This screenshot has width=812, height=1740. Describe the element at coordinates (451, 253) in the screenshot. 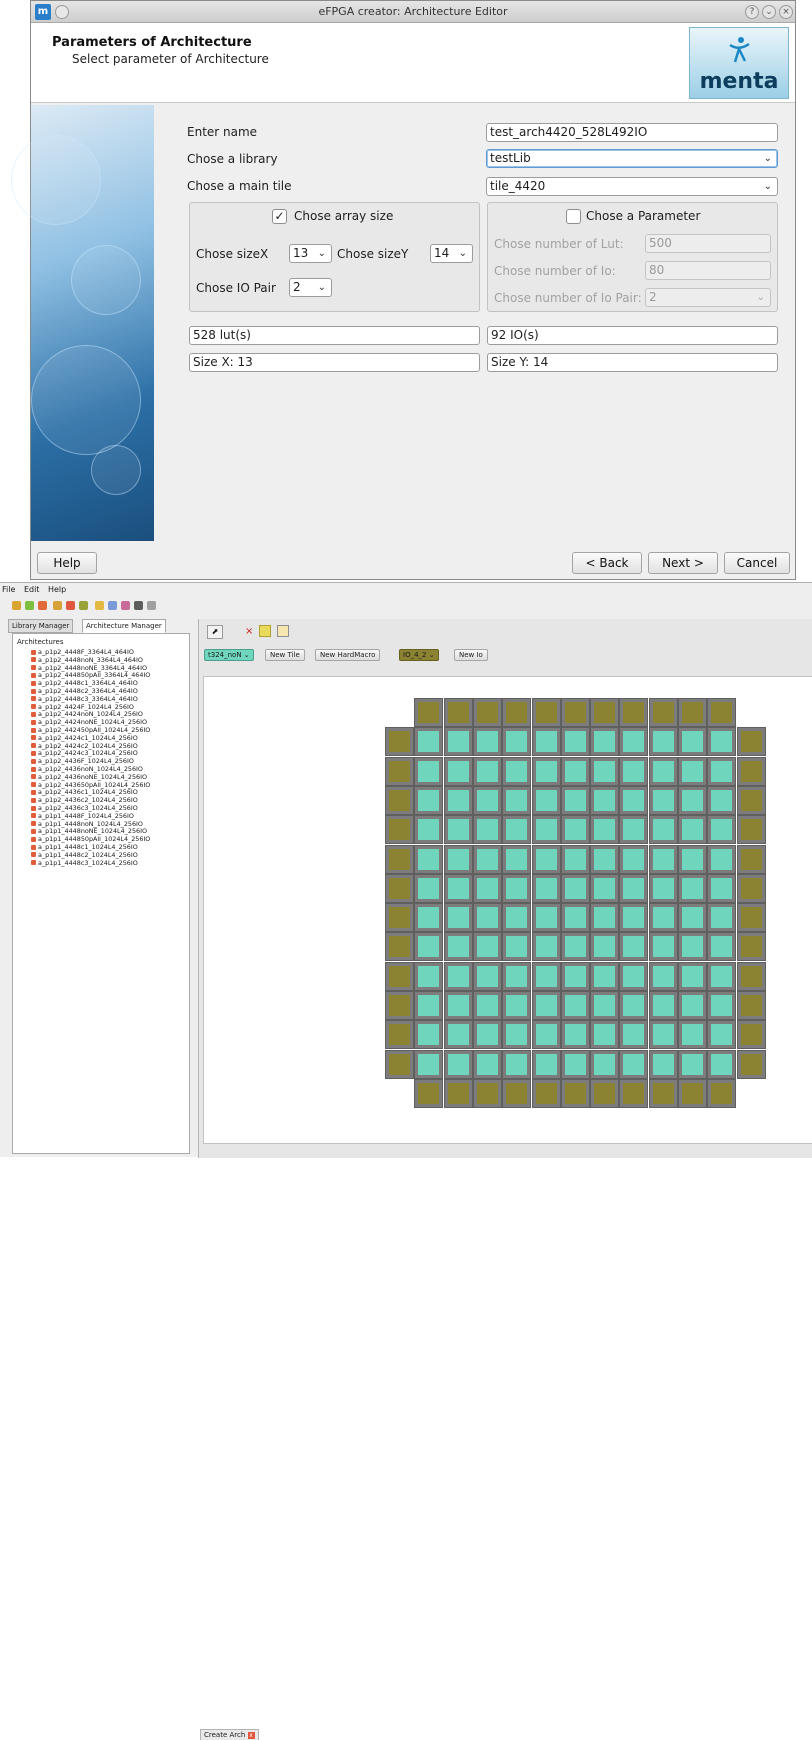

I see `size-y-select: 14 ⌄` at that location.